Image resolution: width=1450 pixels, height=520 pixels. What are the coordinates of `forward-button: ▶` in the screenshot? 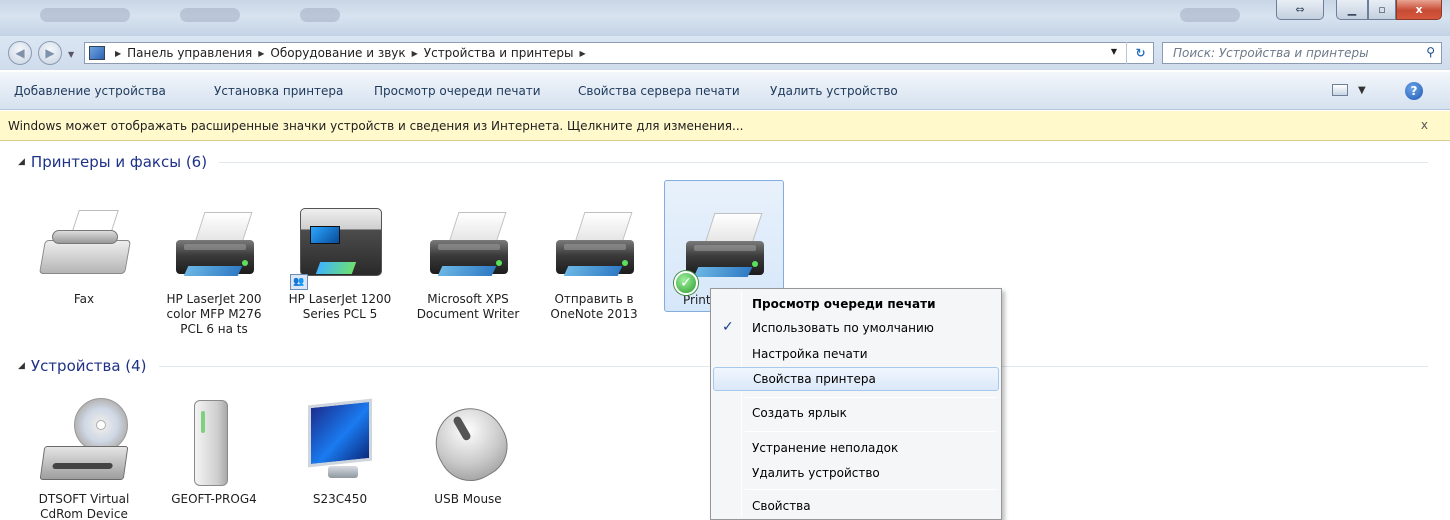 It's located at (50, 53).